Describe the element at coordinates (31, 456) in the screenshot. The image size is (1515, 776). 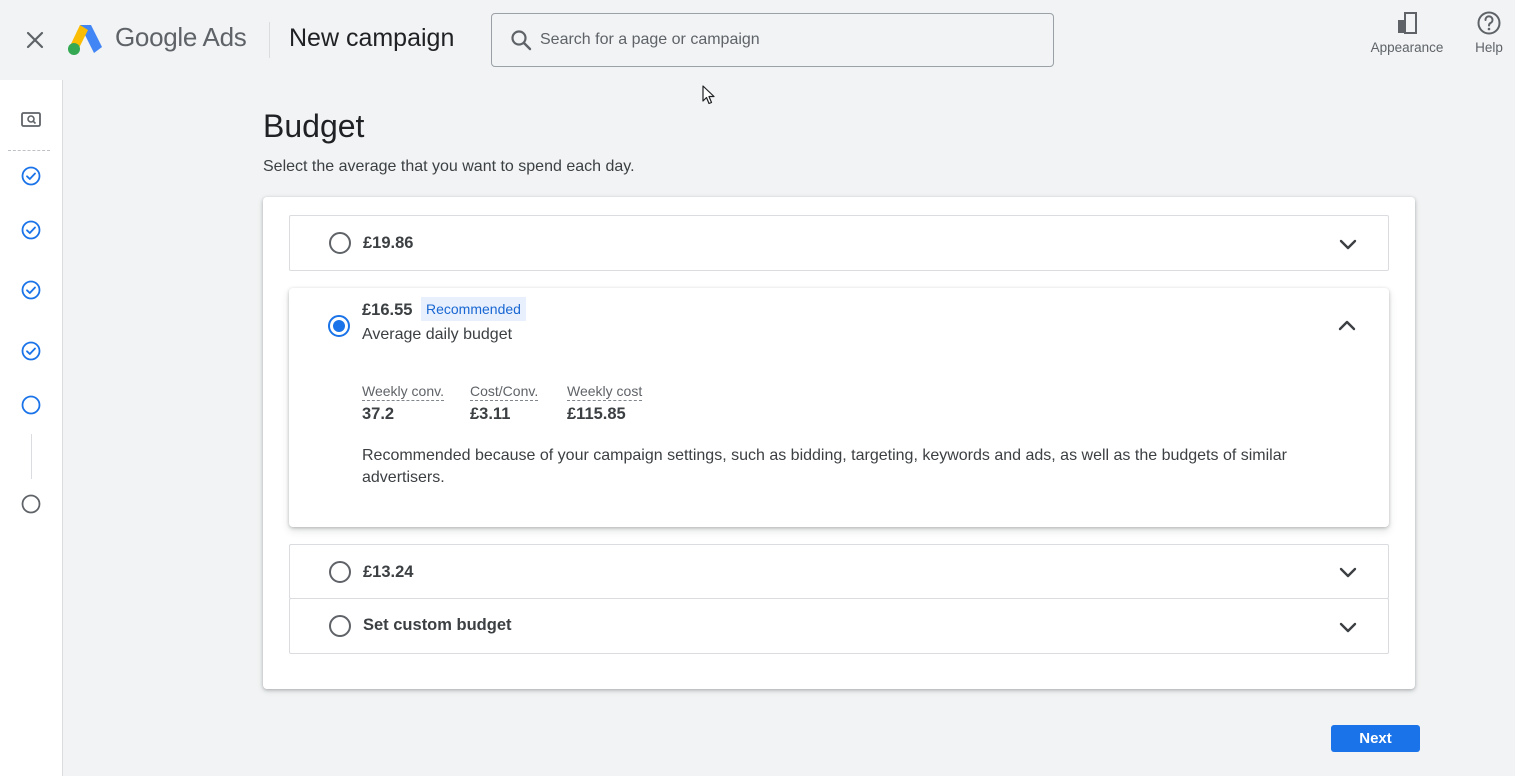
I see `rail-connector` at that location.